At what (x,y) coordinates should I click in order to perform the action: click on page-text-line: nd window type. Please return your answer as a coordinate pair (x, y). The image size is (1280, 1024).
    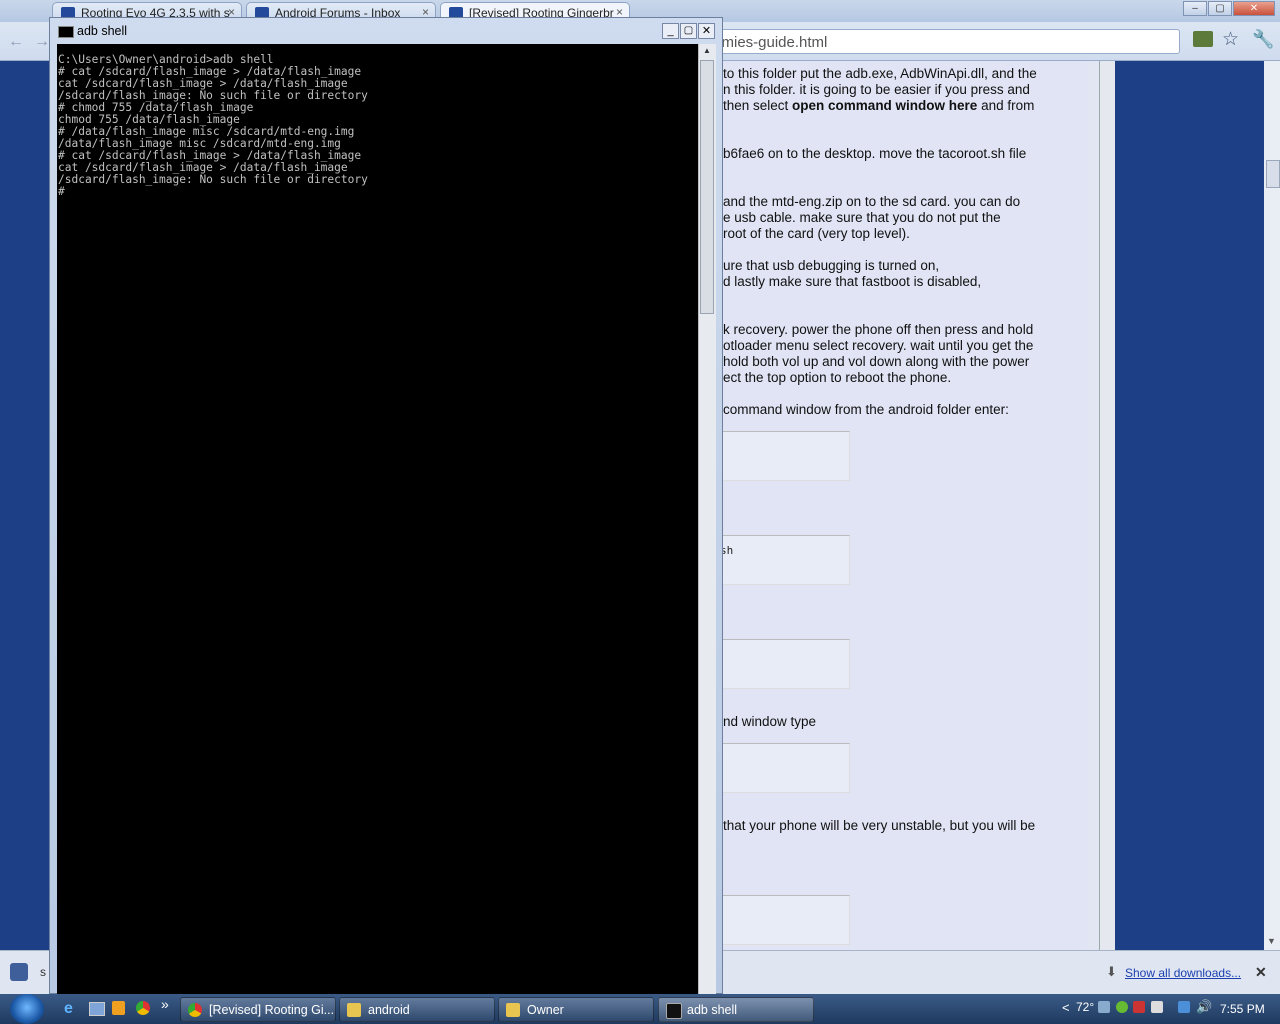
    Looking at the image, I should click on (770, 721).